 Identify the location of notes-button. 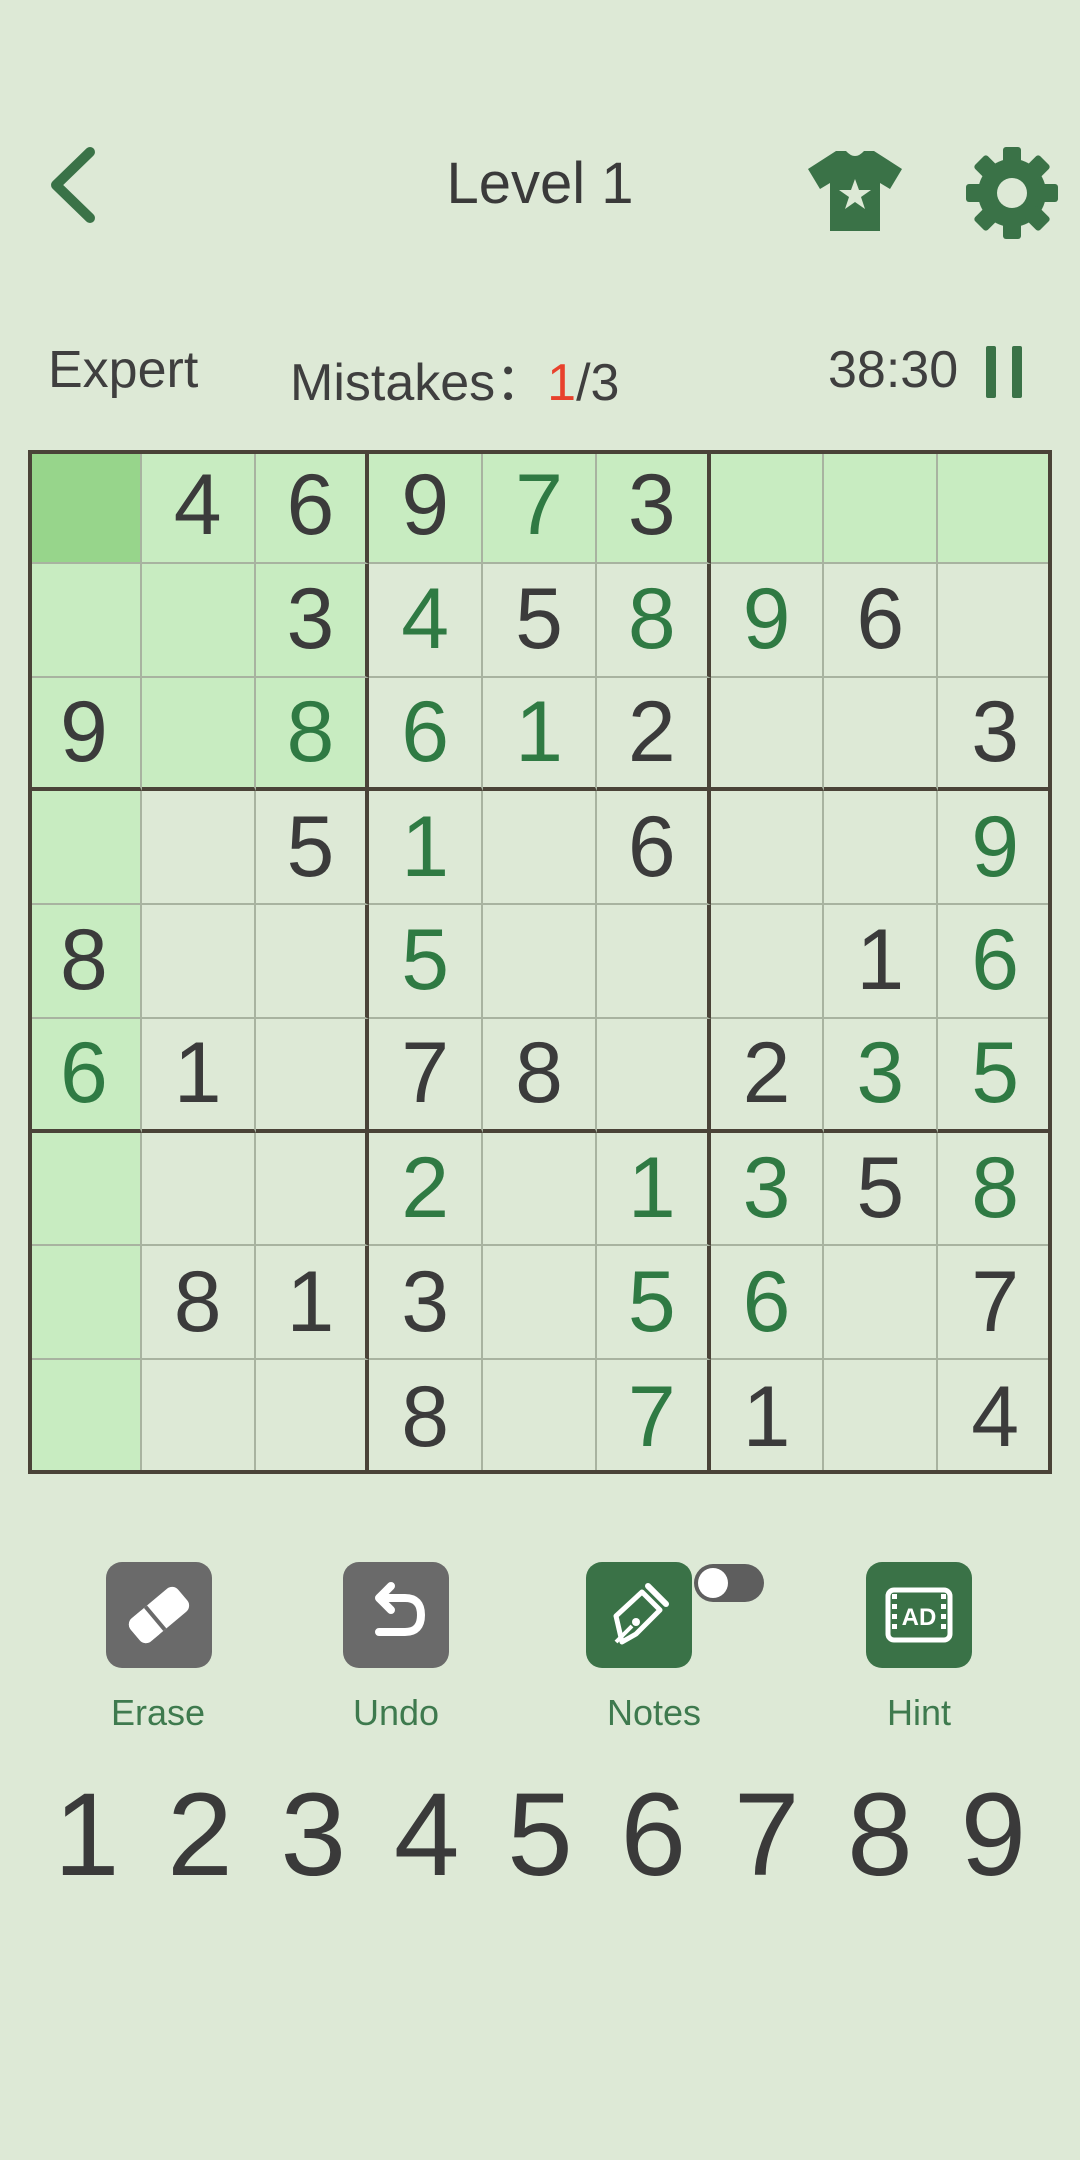
(639, 1615).